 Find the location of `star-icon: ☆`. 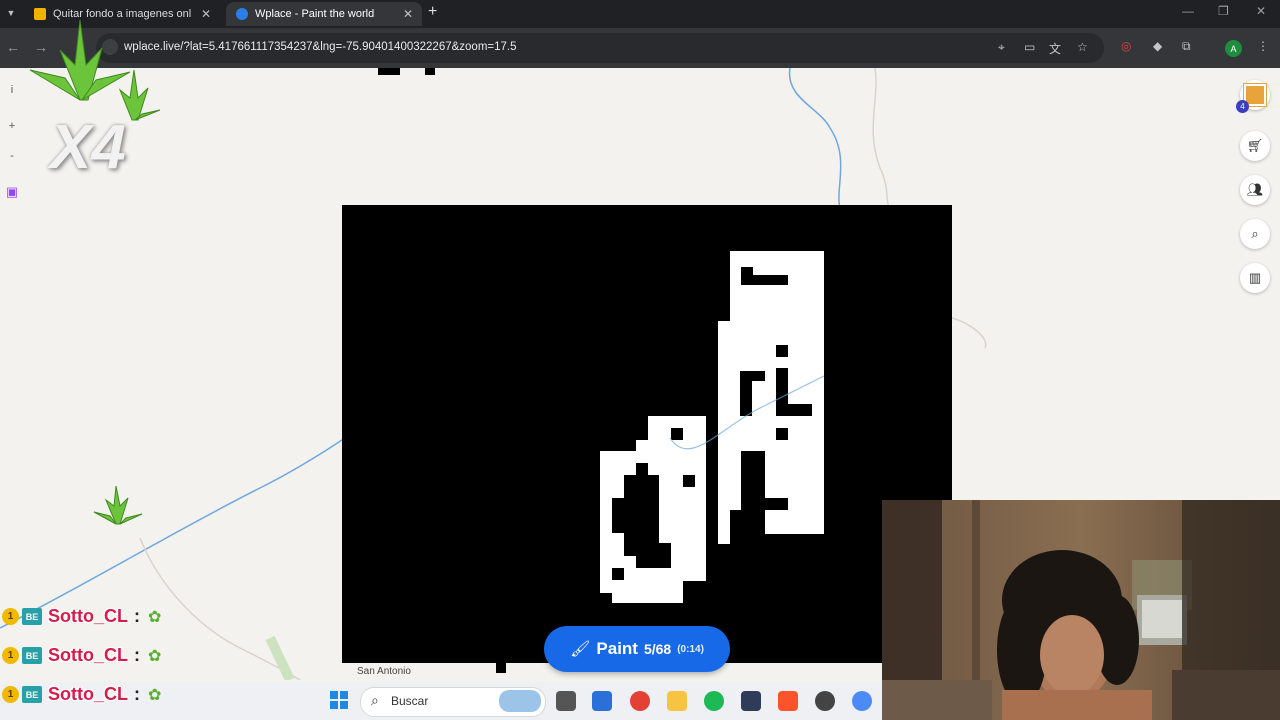

star-icon: ☆ is located at coordinates (1082, 47).